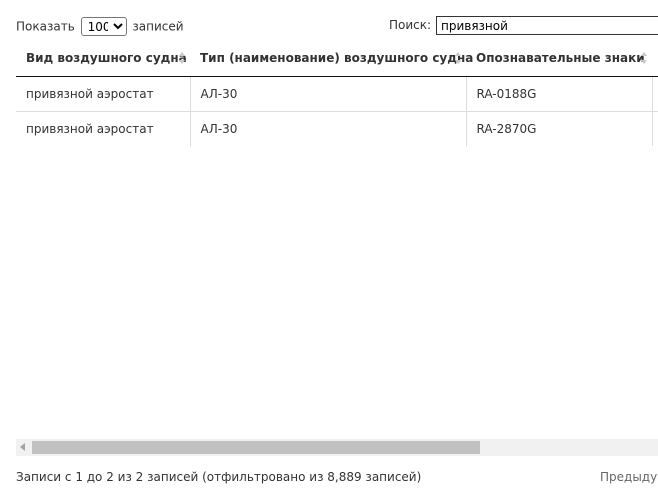 The image size is (658, 494). Describe the element at coordinates (558, 128) in the screenshot. I see `cell-registration: RA-2870G` at that location.